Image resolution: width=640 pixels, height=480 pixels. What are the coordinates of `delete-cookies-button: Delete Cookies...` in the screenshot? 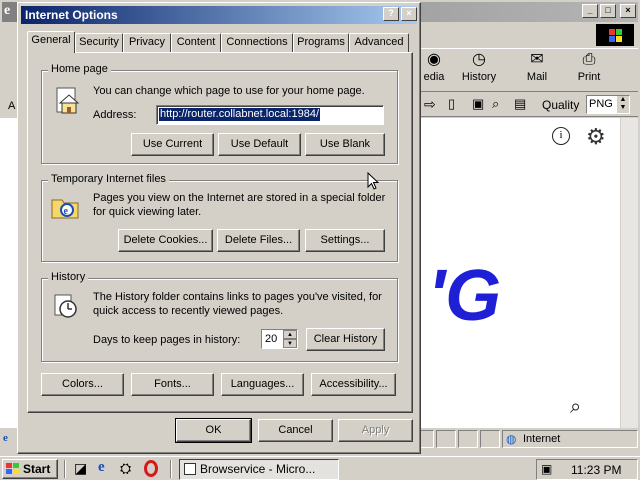 It's located at (165, 240).